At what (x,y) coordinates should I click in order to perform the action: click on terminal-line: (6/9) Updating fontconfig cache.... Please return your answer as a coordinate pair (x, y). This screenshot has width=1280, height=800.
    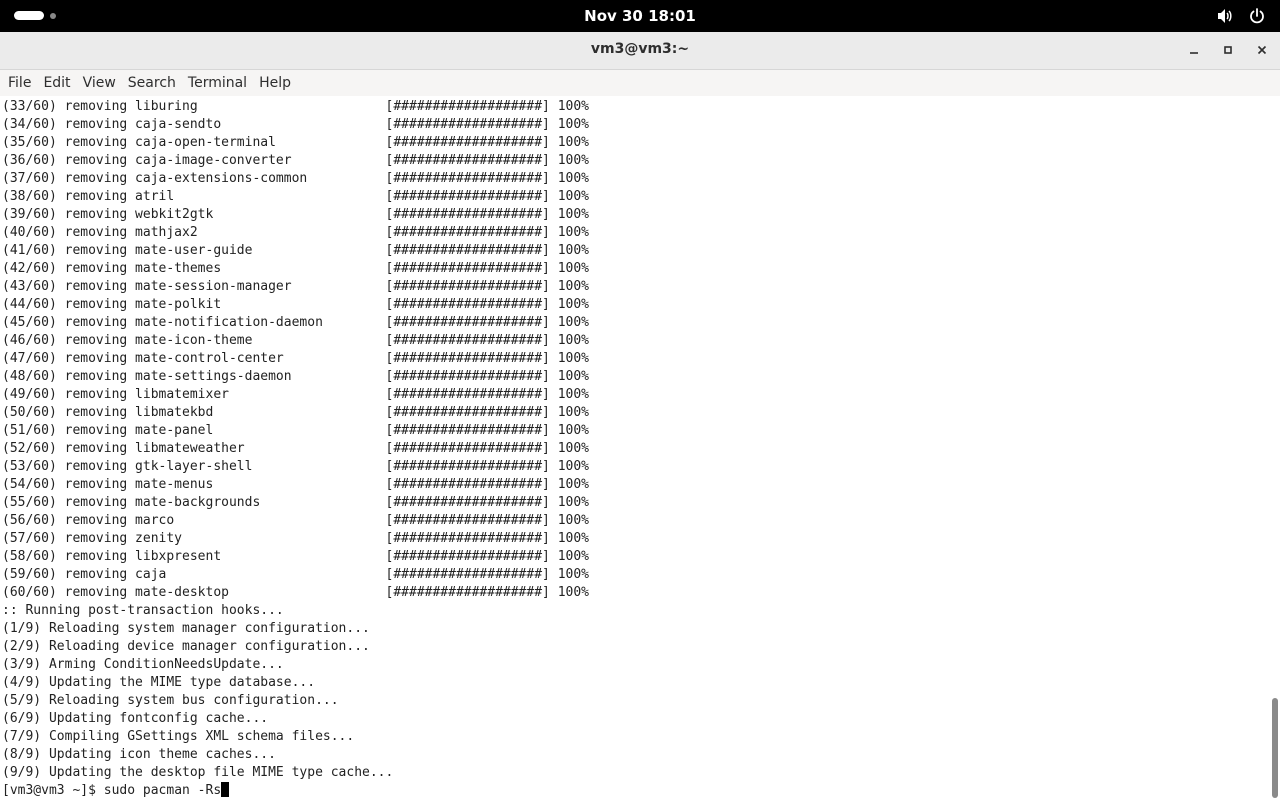
    Looking at the image, I should click on (135, 718).